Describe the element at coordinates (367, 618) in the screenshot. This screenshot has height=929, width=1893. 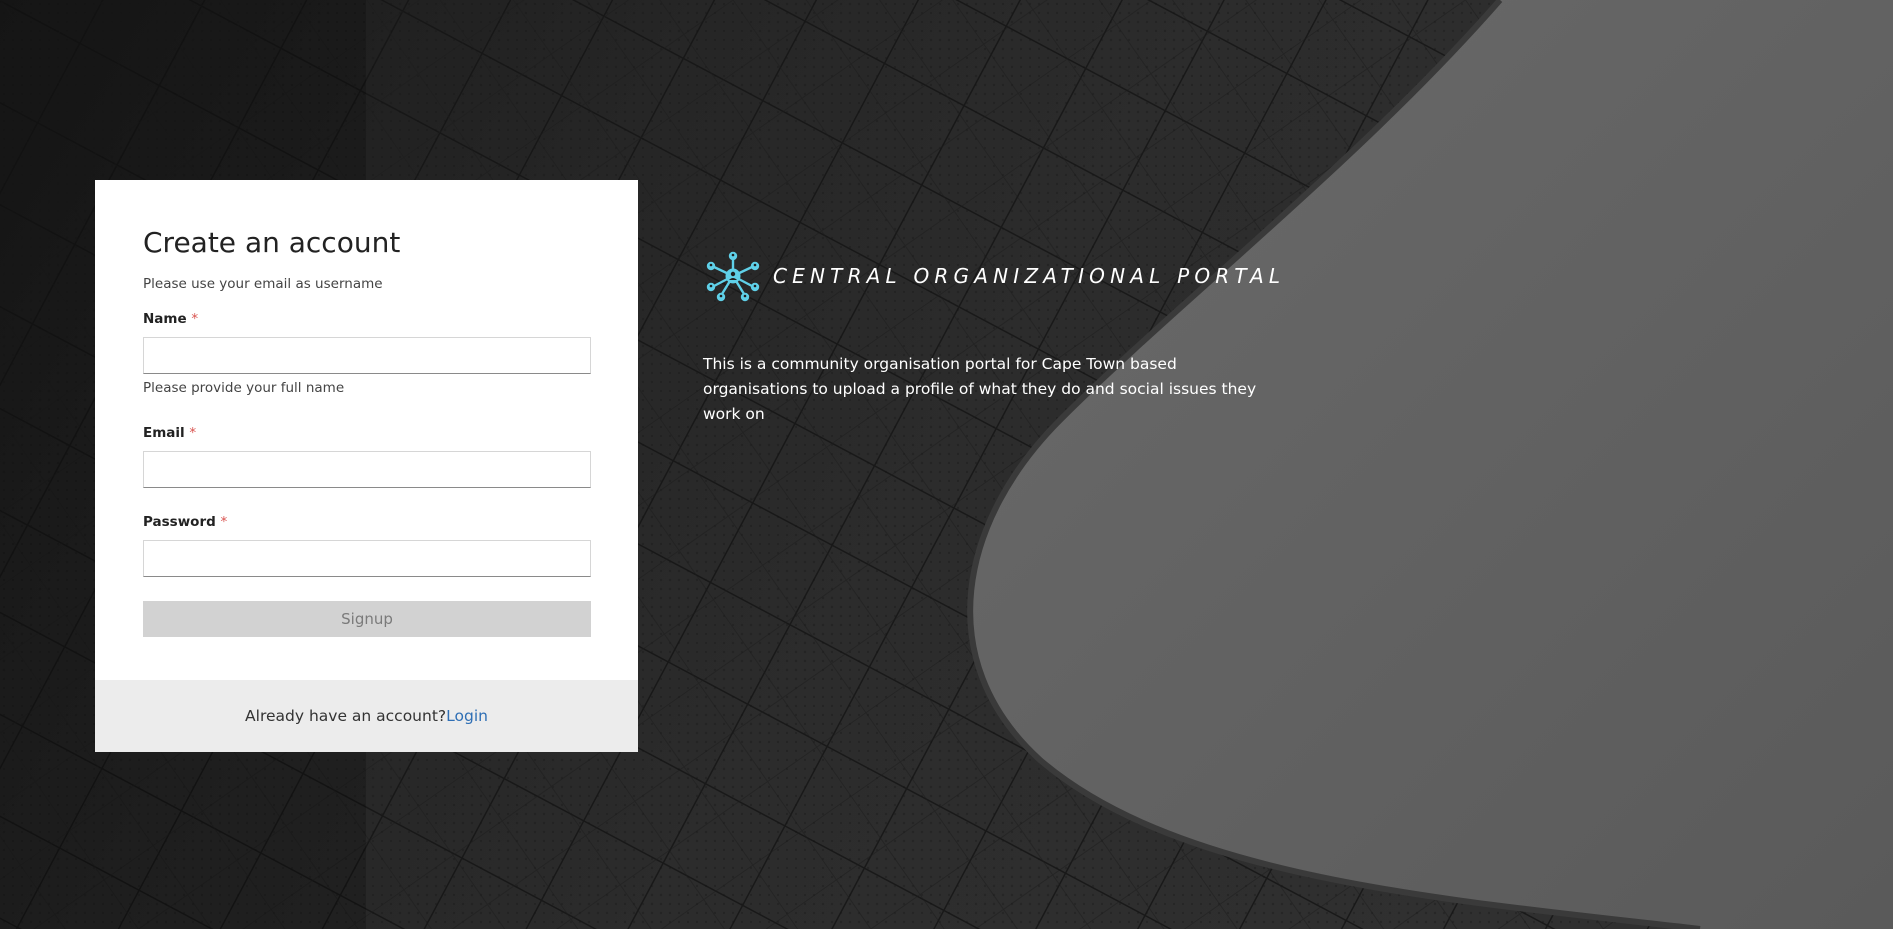
I see `signup-button: Signup` at that location.